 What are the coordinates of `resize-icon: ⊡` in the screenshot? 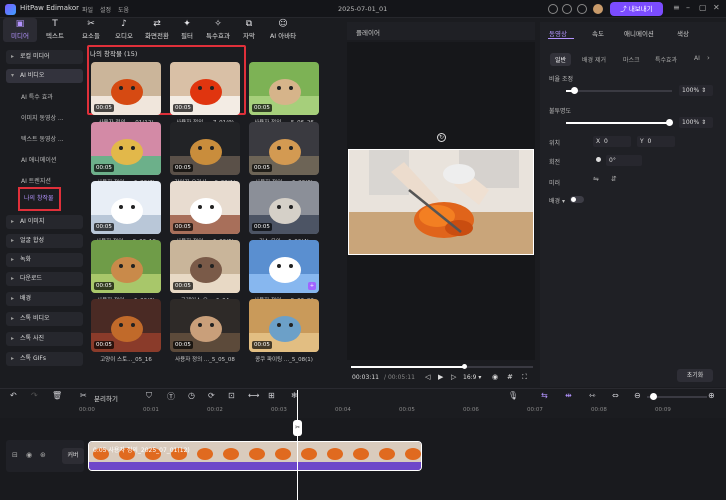 It's located at (231, 395).